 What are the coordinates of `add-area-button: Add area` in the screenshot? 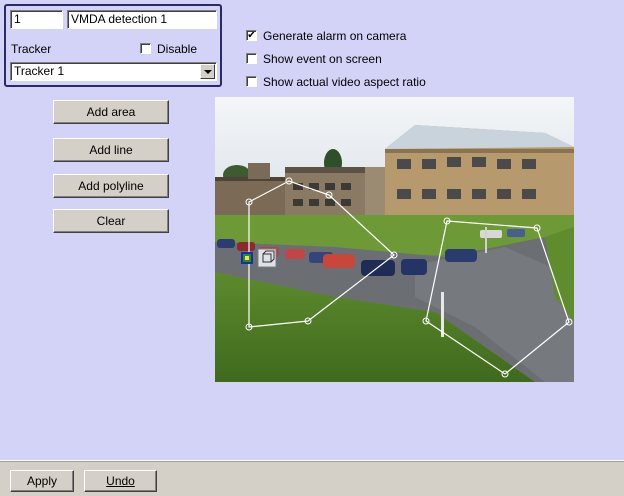 It's located at (111, 112).